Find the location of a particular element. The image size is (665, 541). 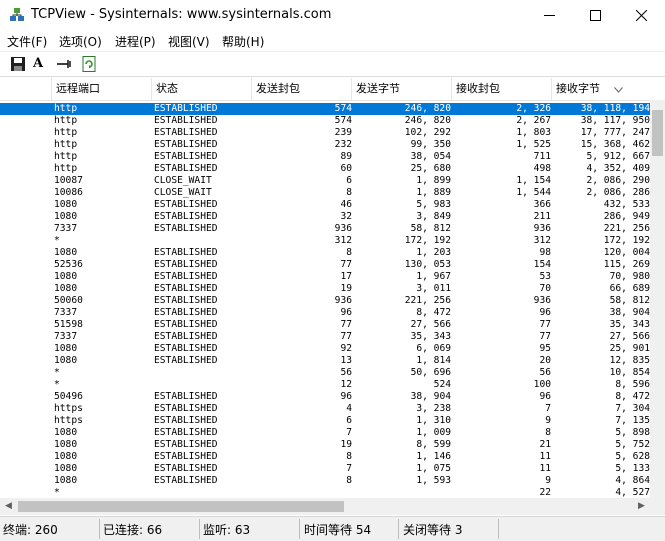

table-row: 7337 ESTABLISHED 96 8, 472 96 38, 904 is located at coordinates (325, 313).